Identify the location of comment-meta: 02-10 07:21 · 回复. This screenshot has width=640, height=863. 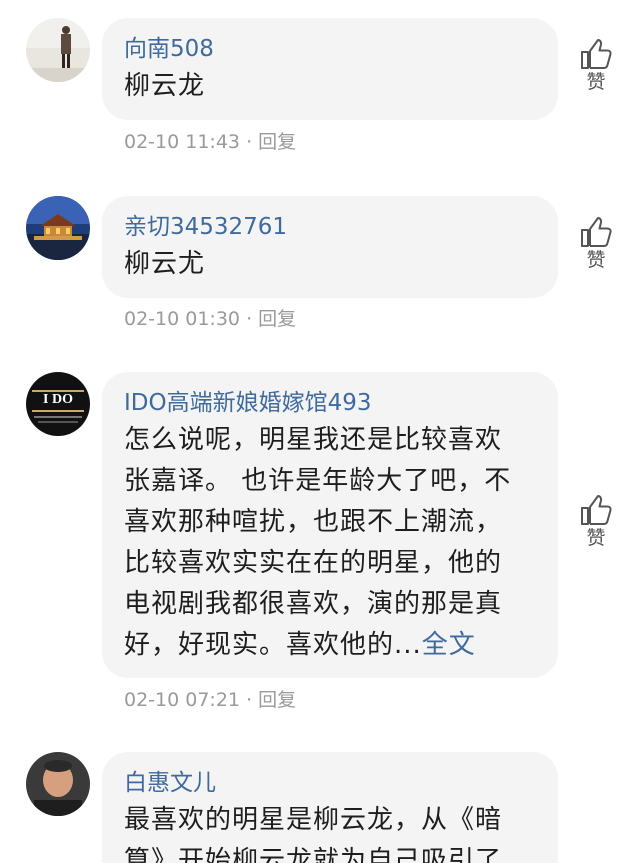
(210, 700).